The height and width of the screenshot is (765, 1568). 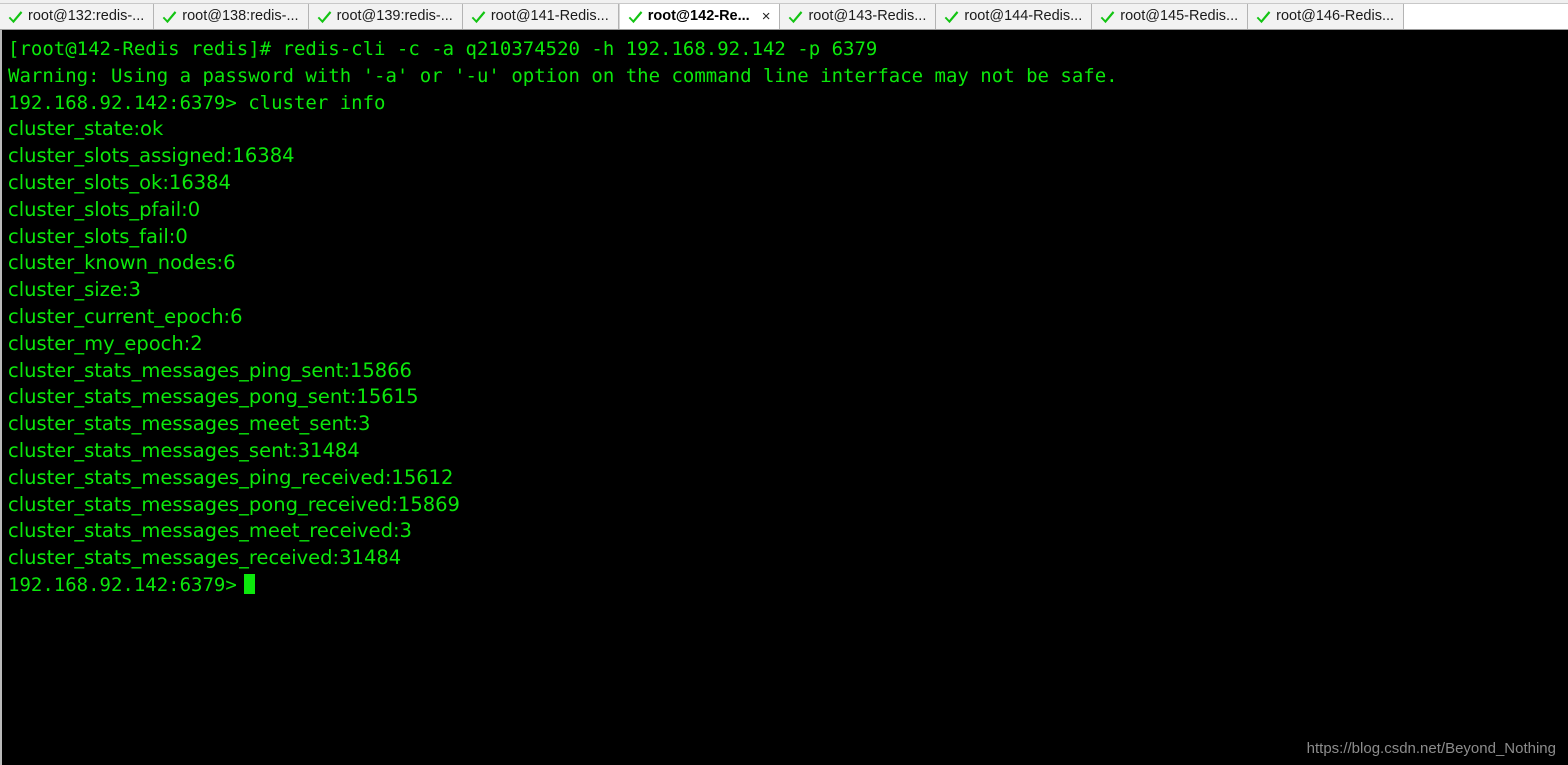 I want to click on terminal-line: cluster_stats_messages_meet_received:3, so click(x=210, y=531).